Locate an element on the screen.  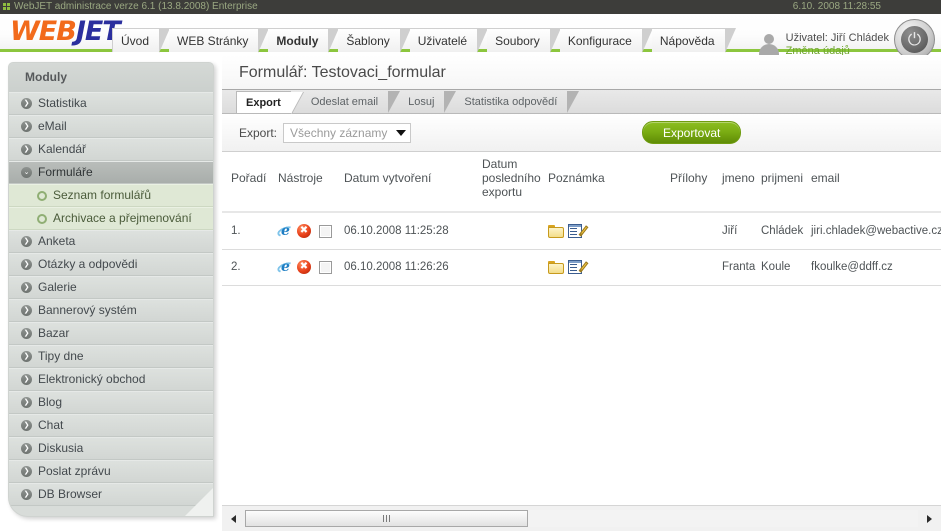
export-toolbar: Export: Všechny záznamy Exportovat is located at coordinates (581, 133).